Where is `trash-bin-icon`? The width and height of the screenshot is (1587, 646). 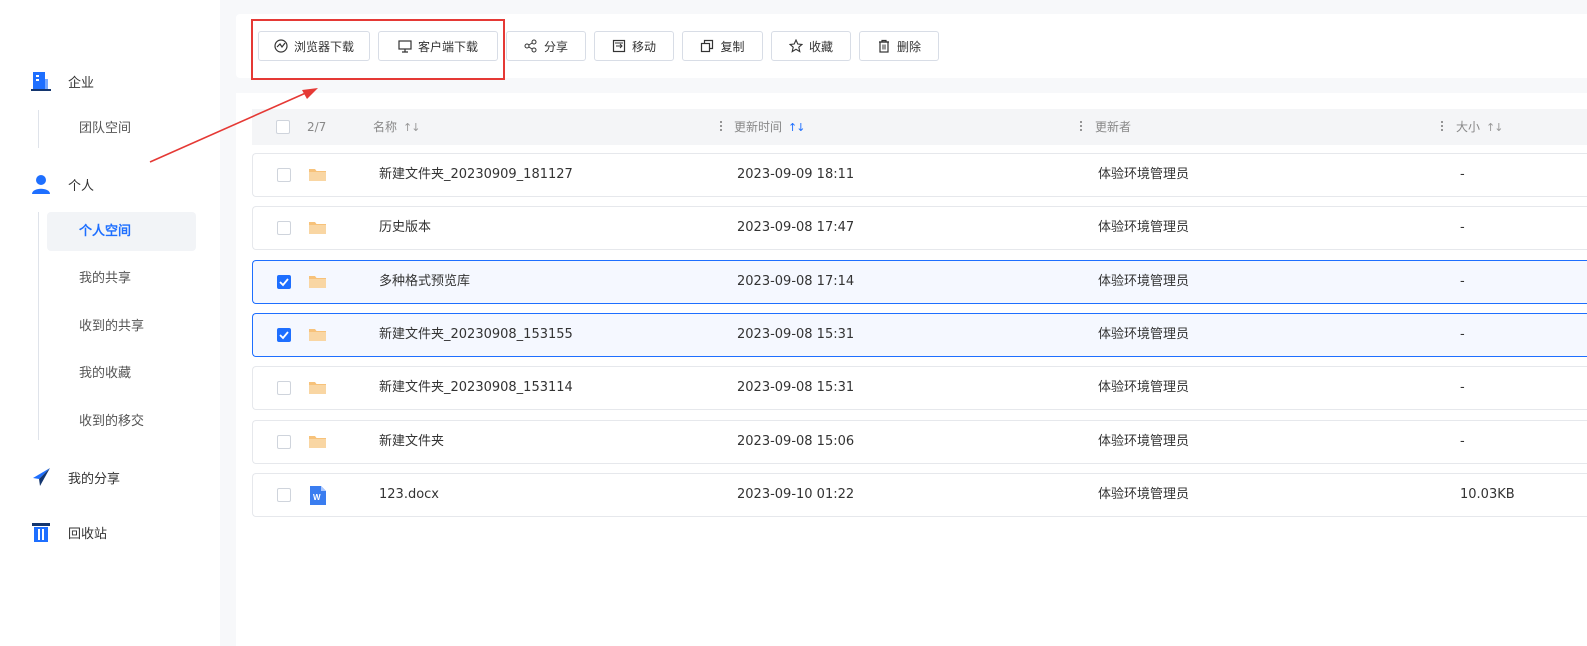 trash-bin-icon is located at coordinates (41, 532).